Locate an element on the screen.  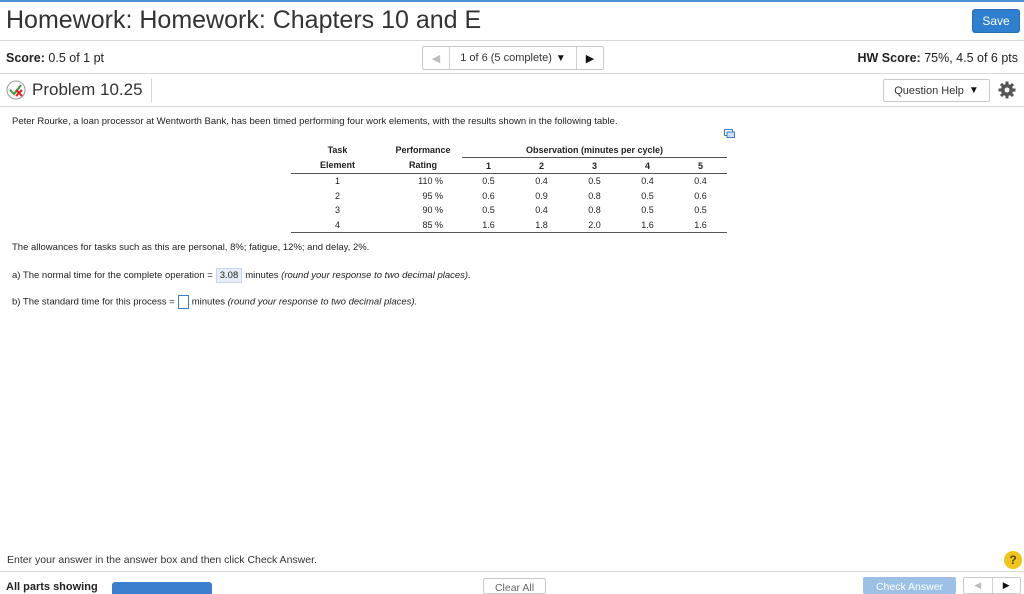
header-observation: Observation (minutes per cycle) is located at coordinates (594, 150).